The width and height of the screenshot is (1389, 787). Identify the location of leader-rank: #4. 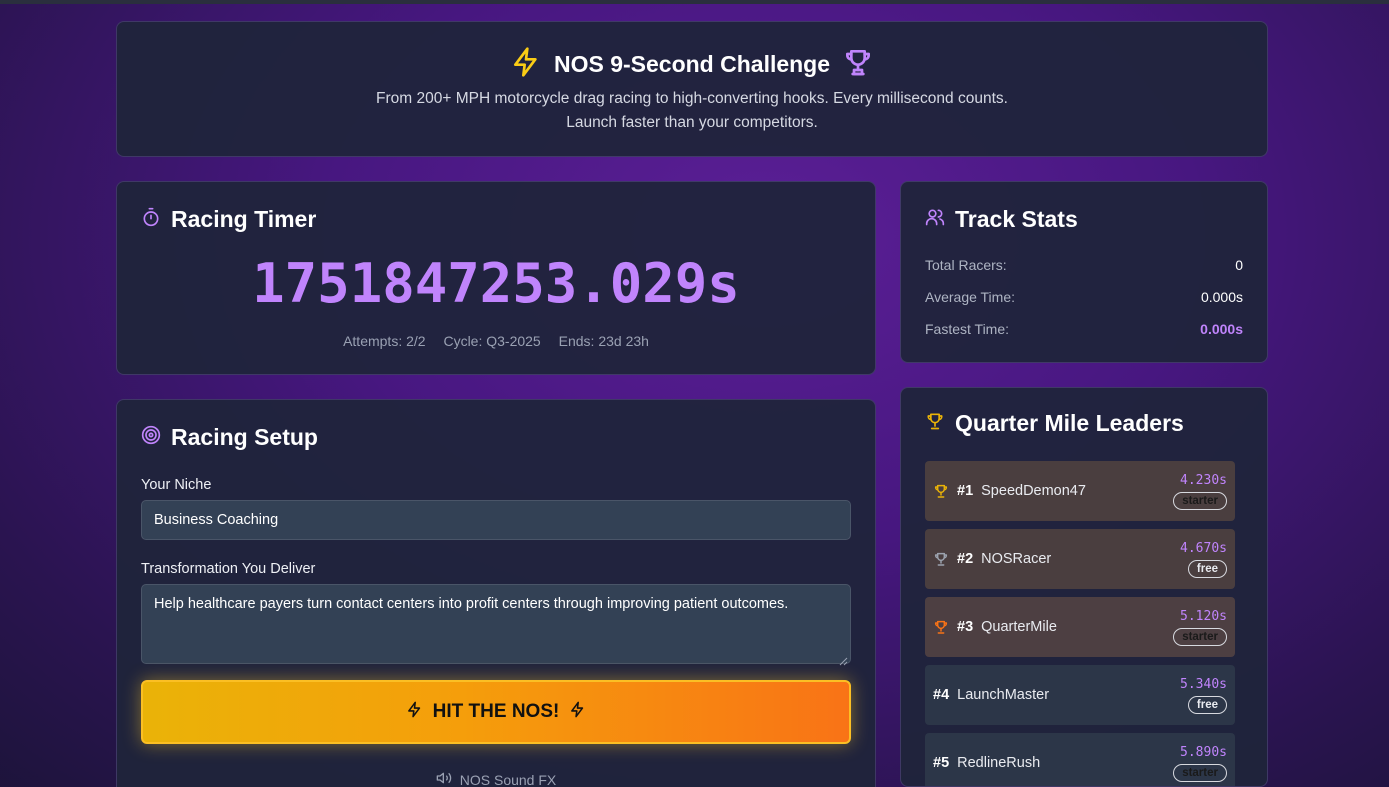
(941, 695).